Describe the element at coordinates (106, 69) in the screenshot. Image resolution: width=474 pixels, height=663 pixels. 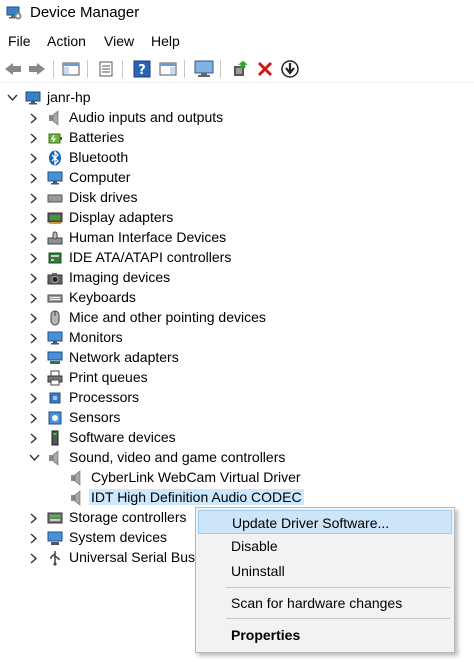
I see `properties-icon` at that location.